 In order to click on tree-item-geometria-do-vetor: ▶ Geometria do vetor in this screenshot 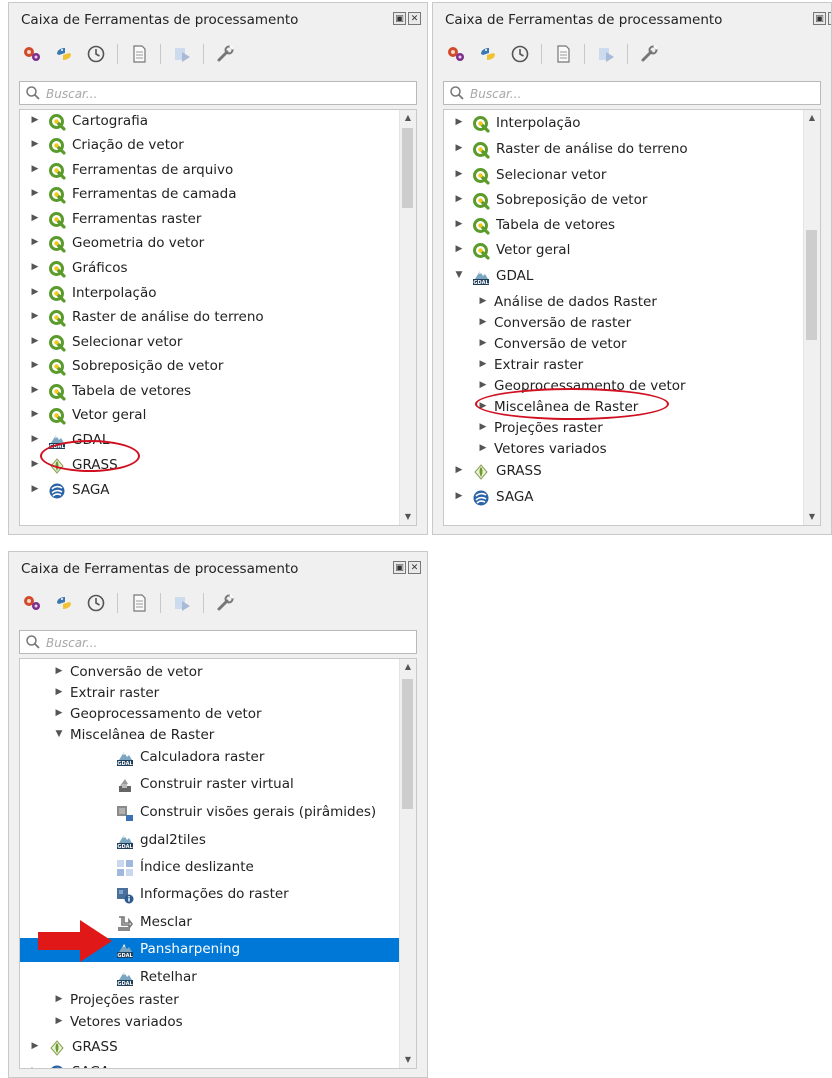, I will do `click(210, 244)`.